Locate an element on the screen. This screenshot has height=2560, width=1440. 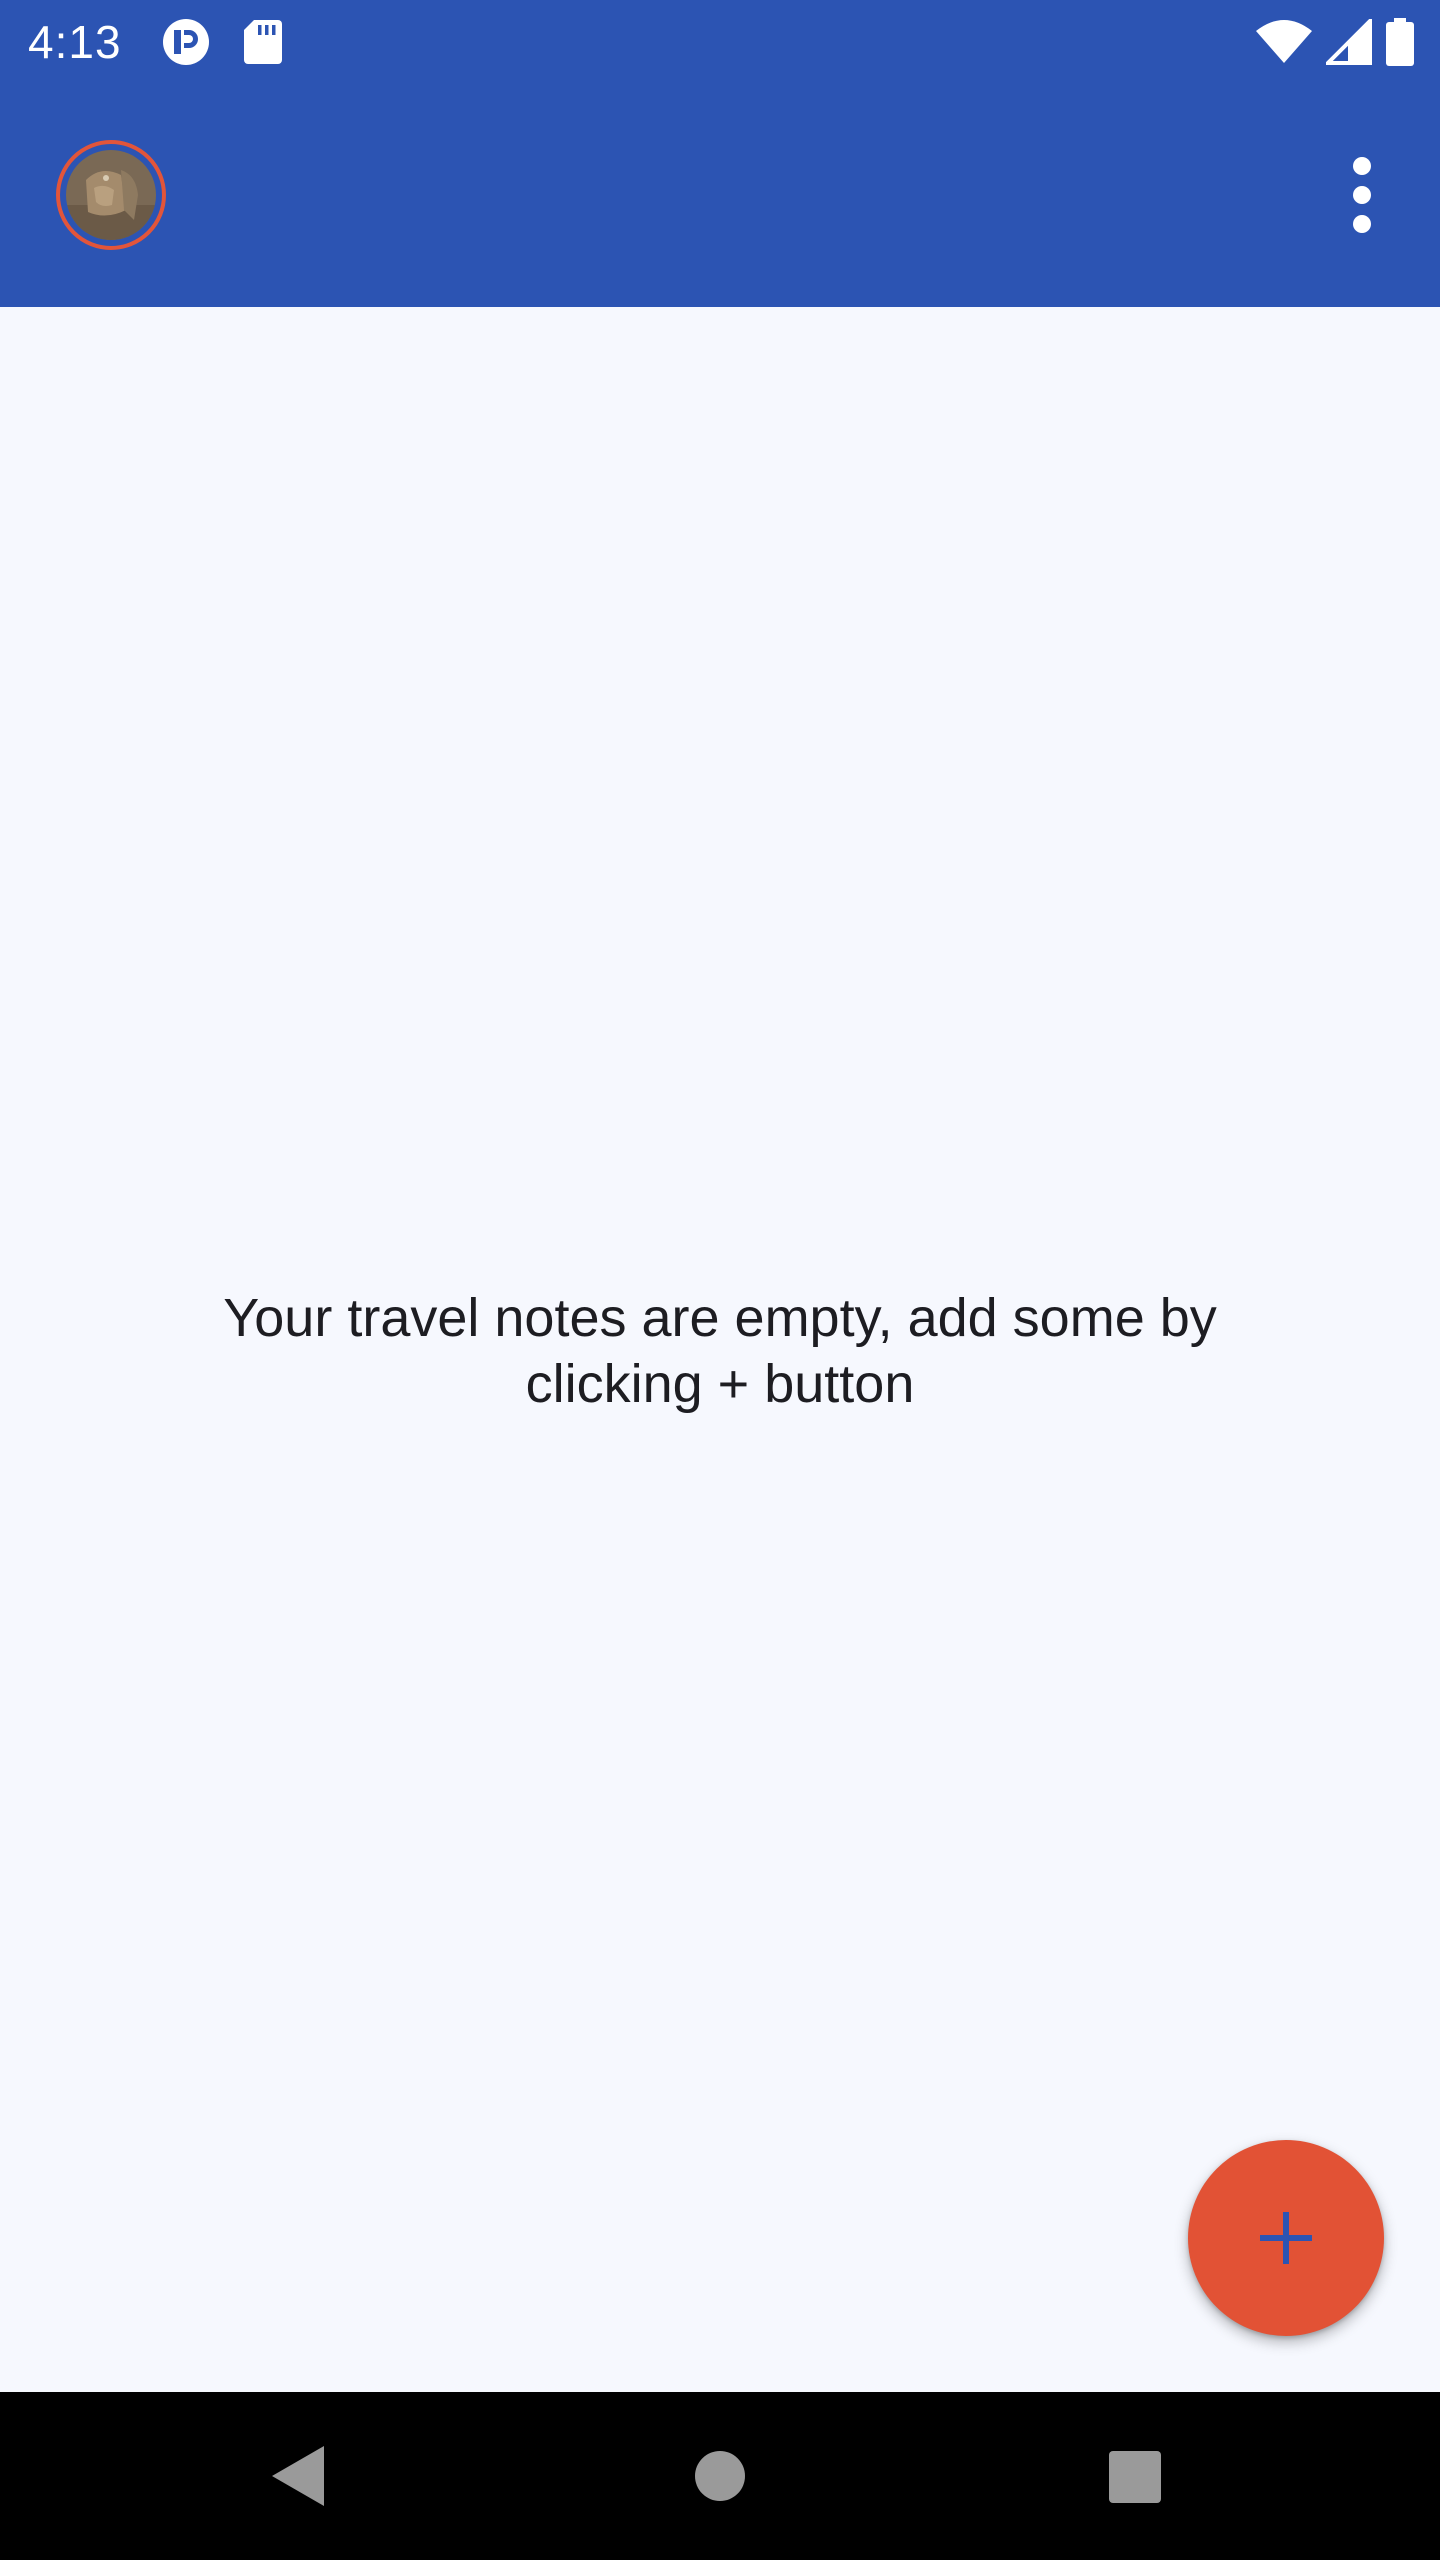
system-nav-bar is located at coordinates (720, 2476).